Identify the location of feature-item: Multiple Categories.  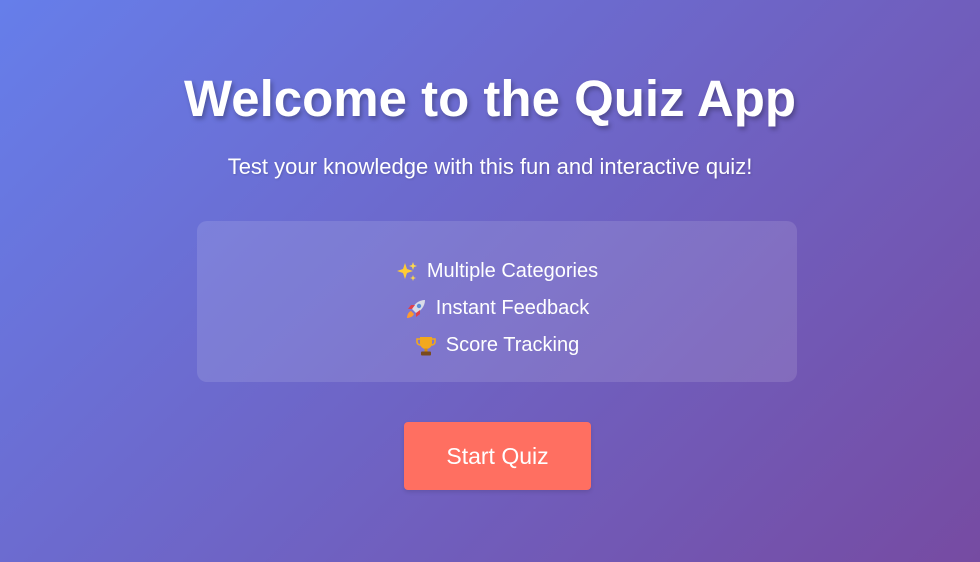
(497, 271).